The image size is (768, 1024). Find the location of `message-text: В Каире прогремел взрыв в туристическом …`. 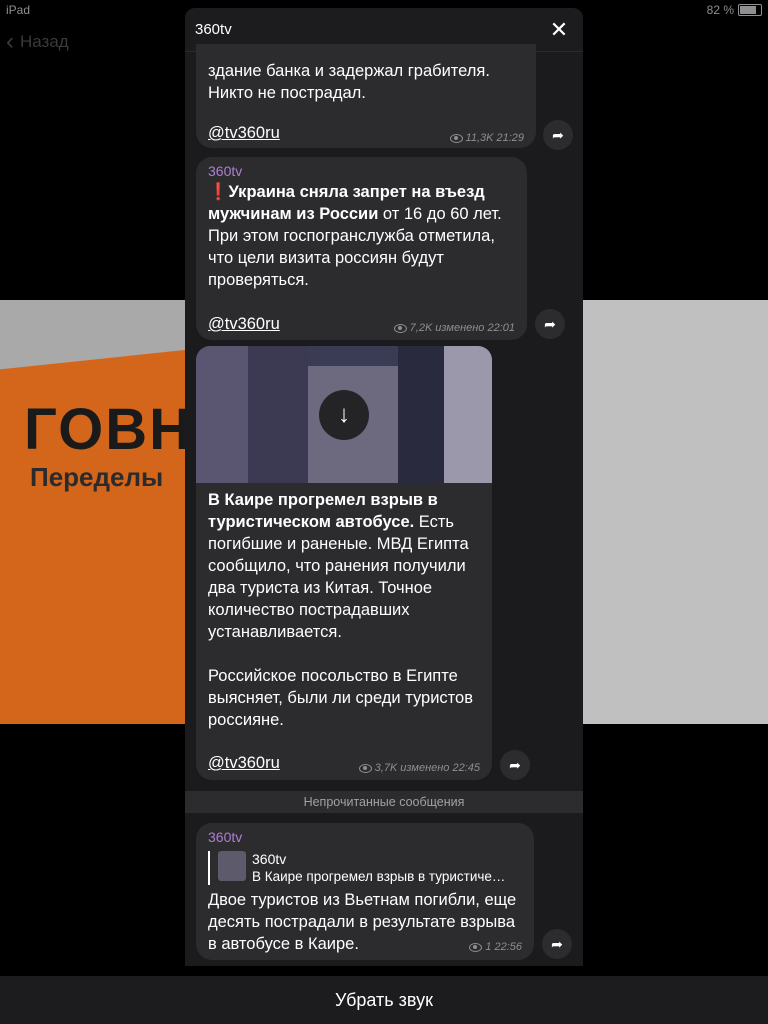

message-text: В Каире прогремел взрыв в туристическом … is located at coordinates (344, 566).